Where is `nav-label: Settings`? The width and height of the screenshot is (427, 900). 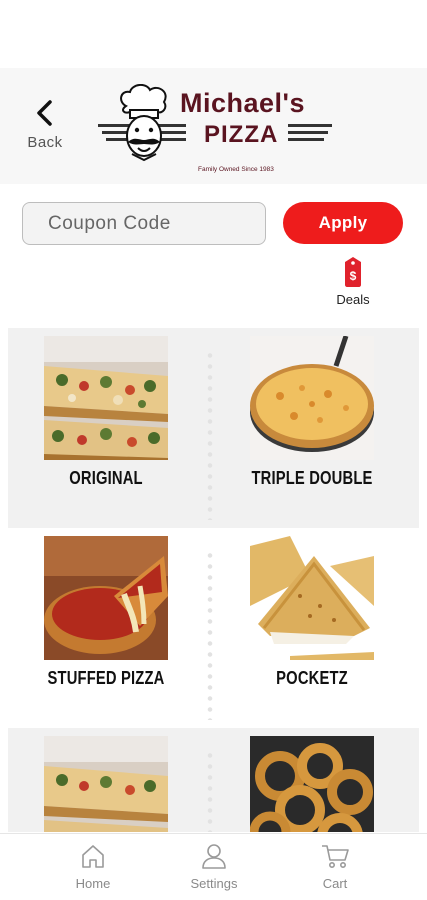 nav-label: Settings is located at coordinates (214, 883).